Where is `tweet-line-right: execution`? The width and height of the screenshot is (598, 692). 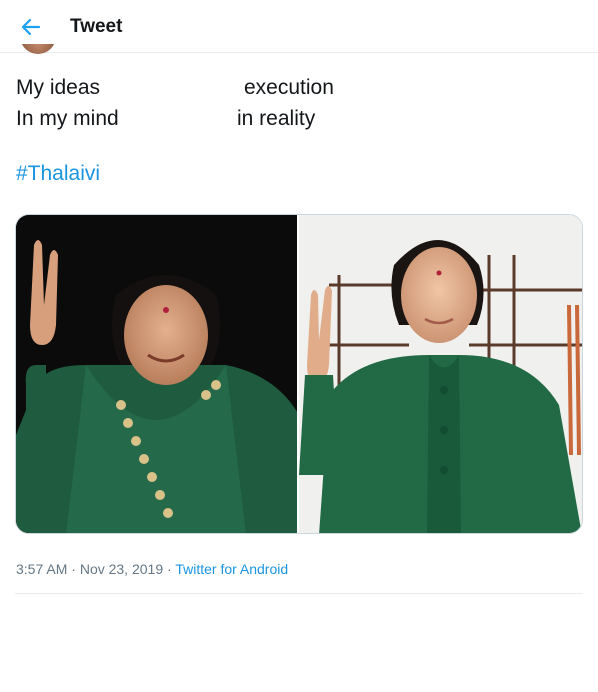
tweet-line-right: execution is located at coordinates (289, 87).